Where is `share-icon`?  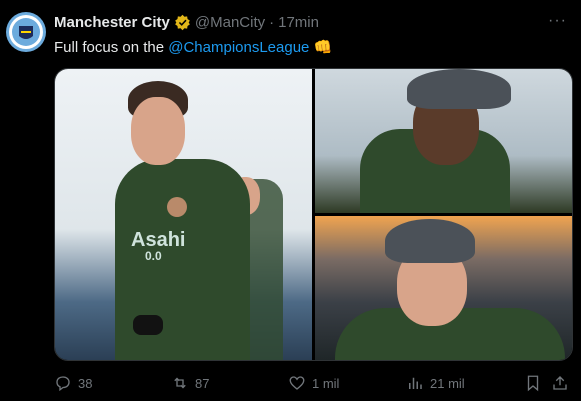
share-icon is located at coordinates (560, 383).